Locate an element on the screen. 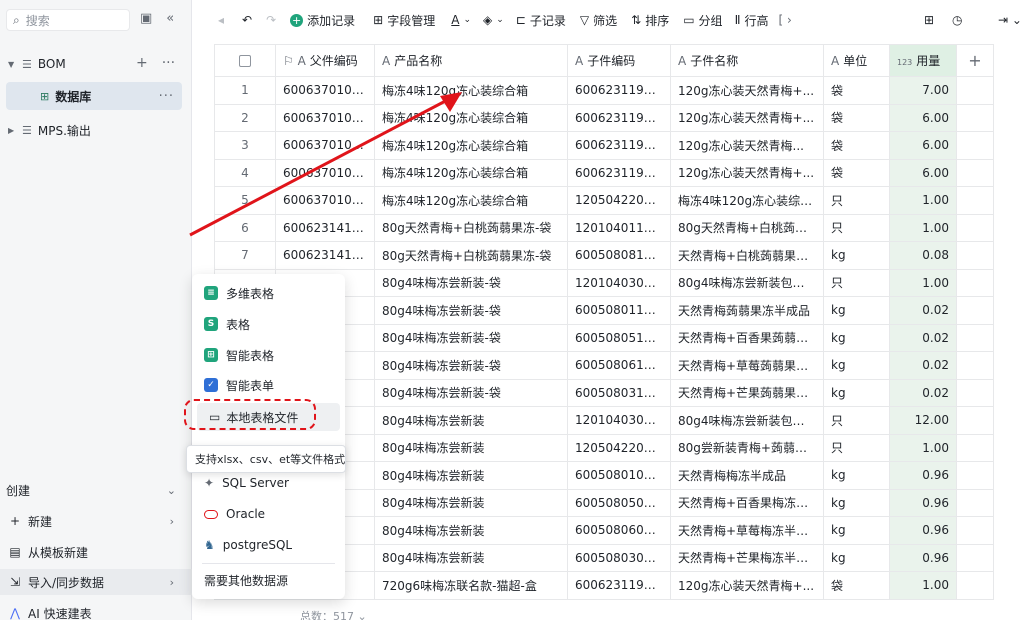  more-tools-icon: [ › is located at coordinates (784, 20).